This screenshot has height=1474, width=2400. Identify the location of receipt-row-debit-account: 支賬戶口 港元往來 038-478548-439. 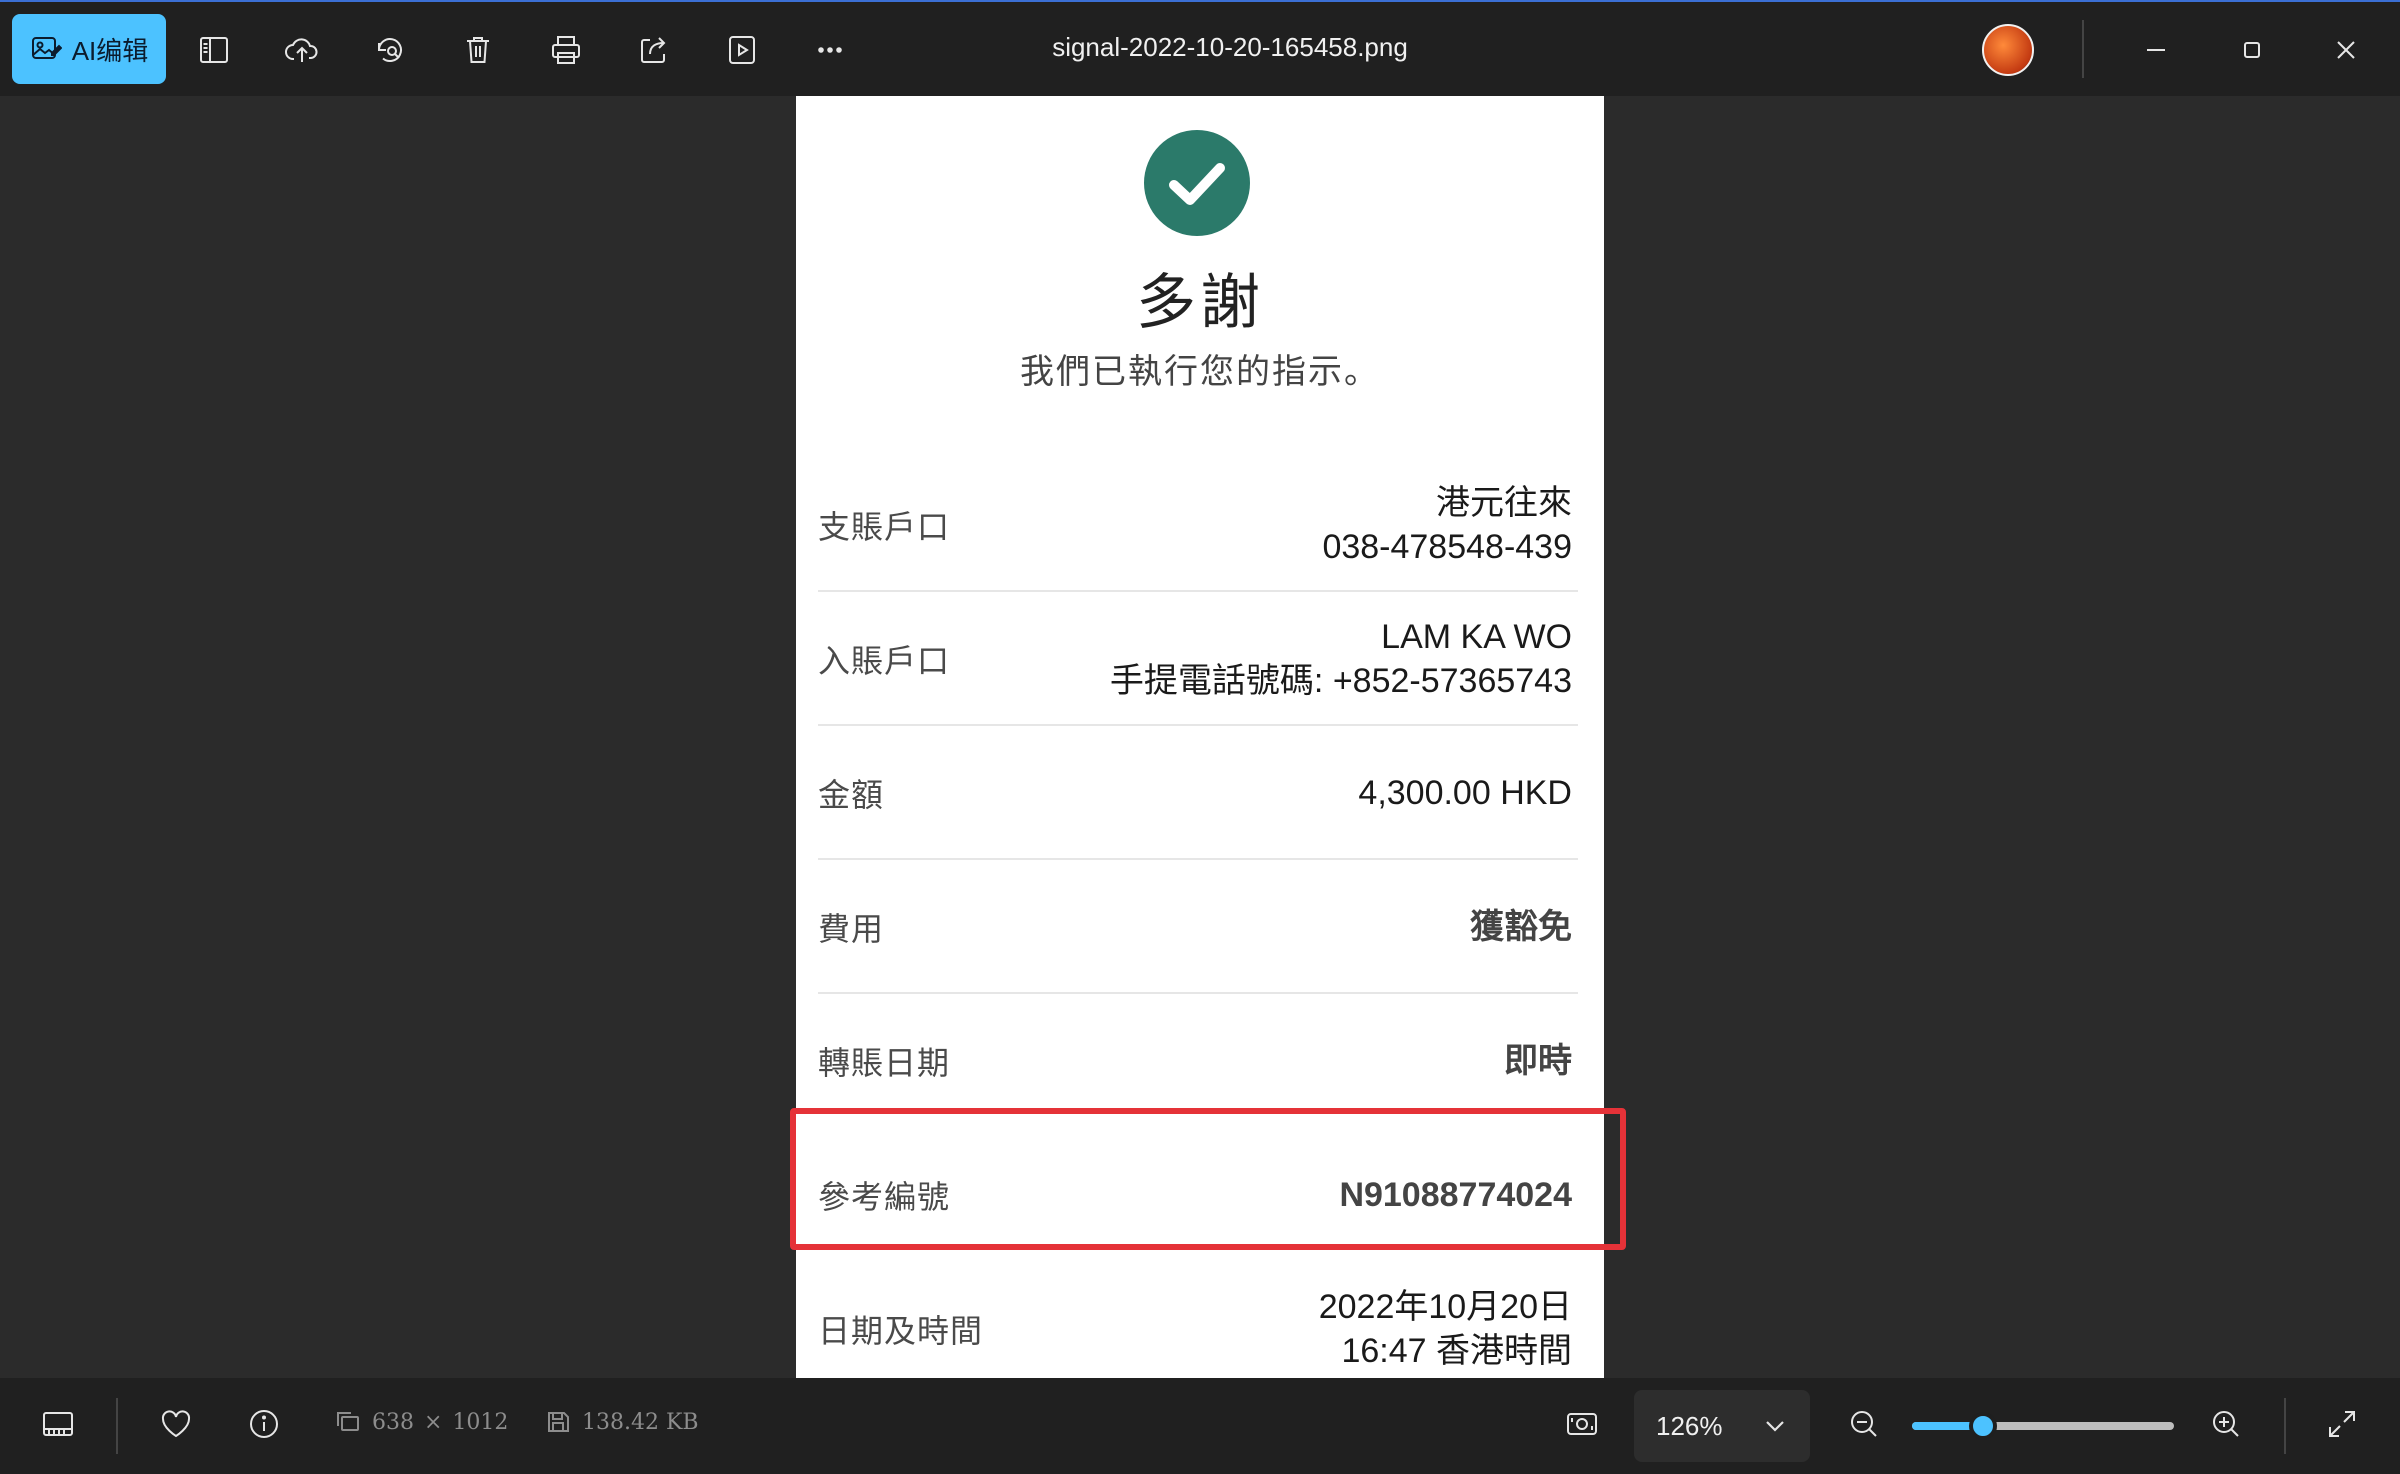
(1198, 525).